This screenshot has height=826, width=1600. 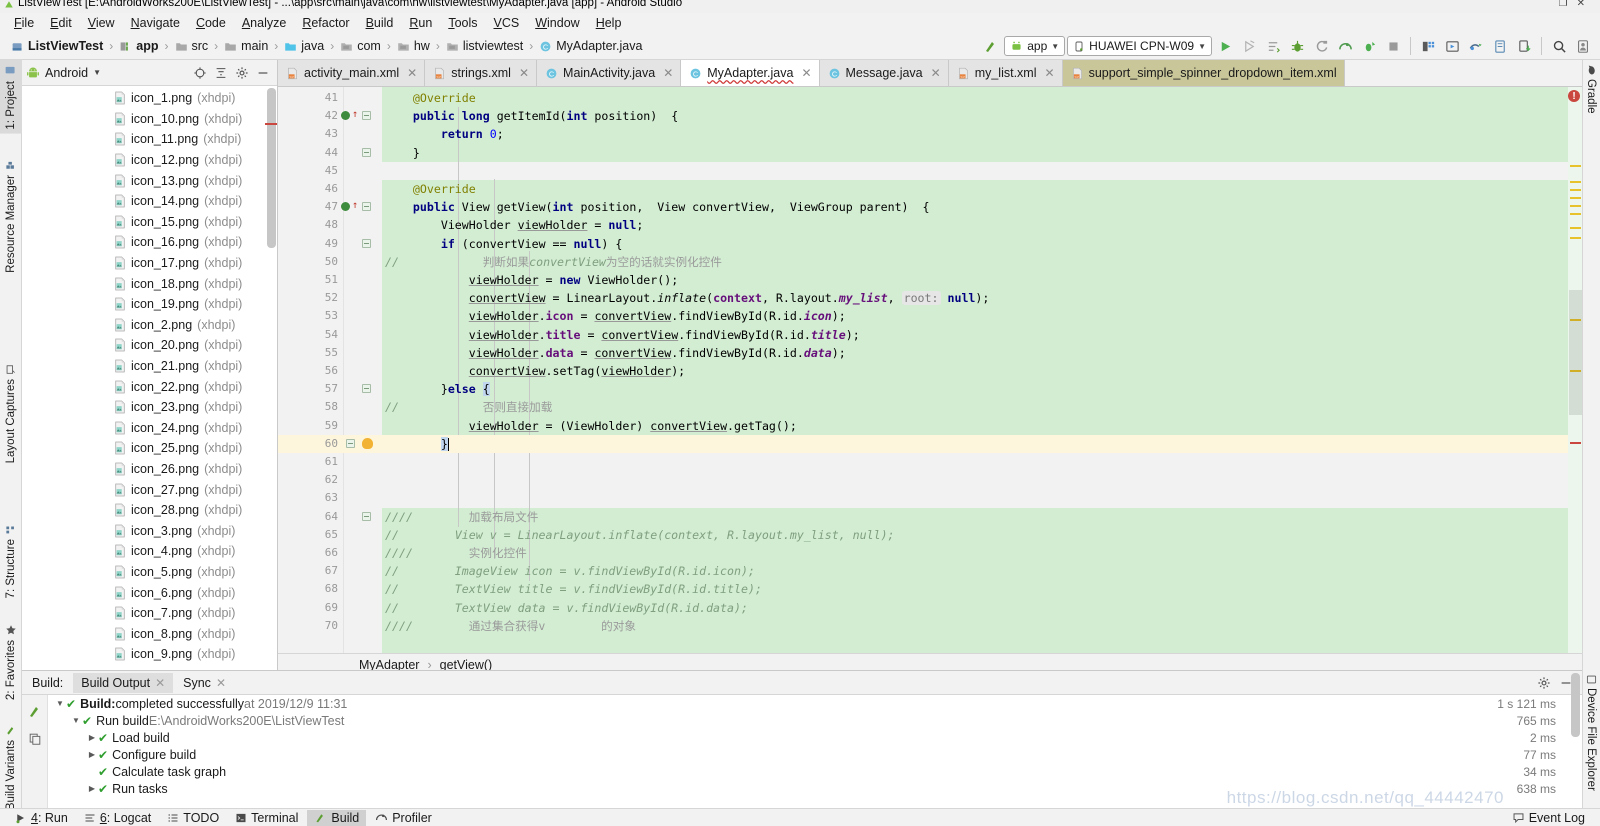 What do you see at coordinates (930, 389) in the screenshot?
I see `code-line-57: 57 }else {` at bounding box center [930, 389].